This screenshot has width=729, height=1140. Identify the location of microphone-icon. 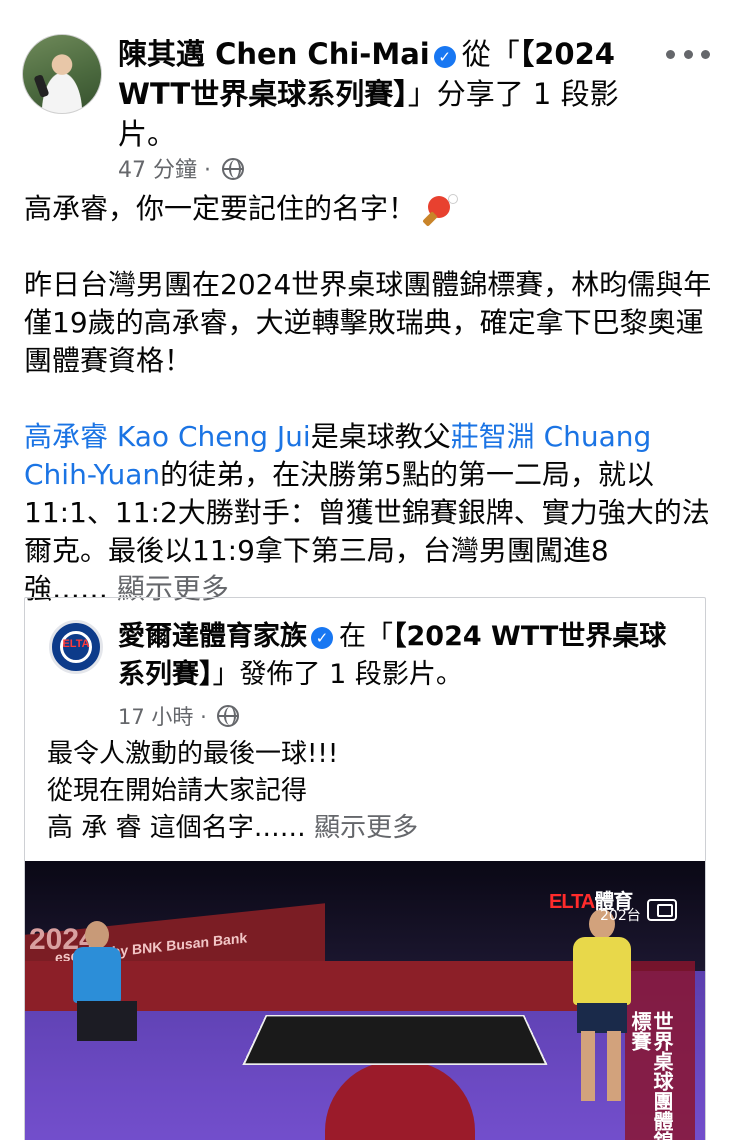
(41, 86).